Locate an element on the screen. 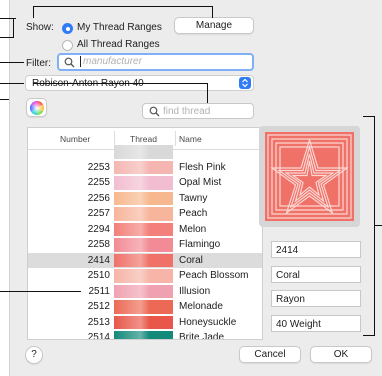 This screenshot has width=382, height=376. manage-button: Manage is located at coordinates (214, 25).